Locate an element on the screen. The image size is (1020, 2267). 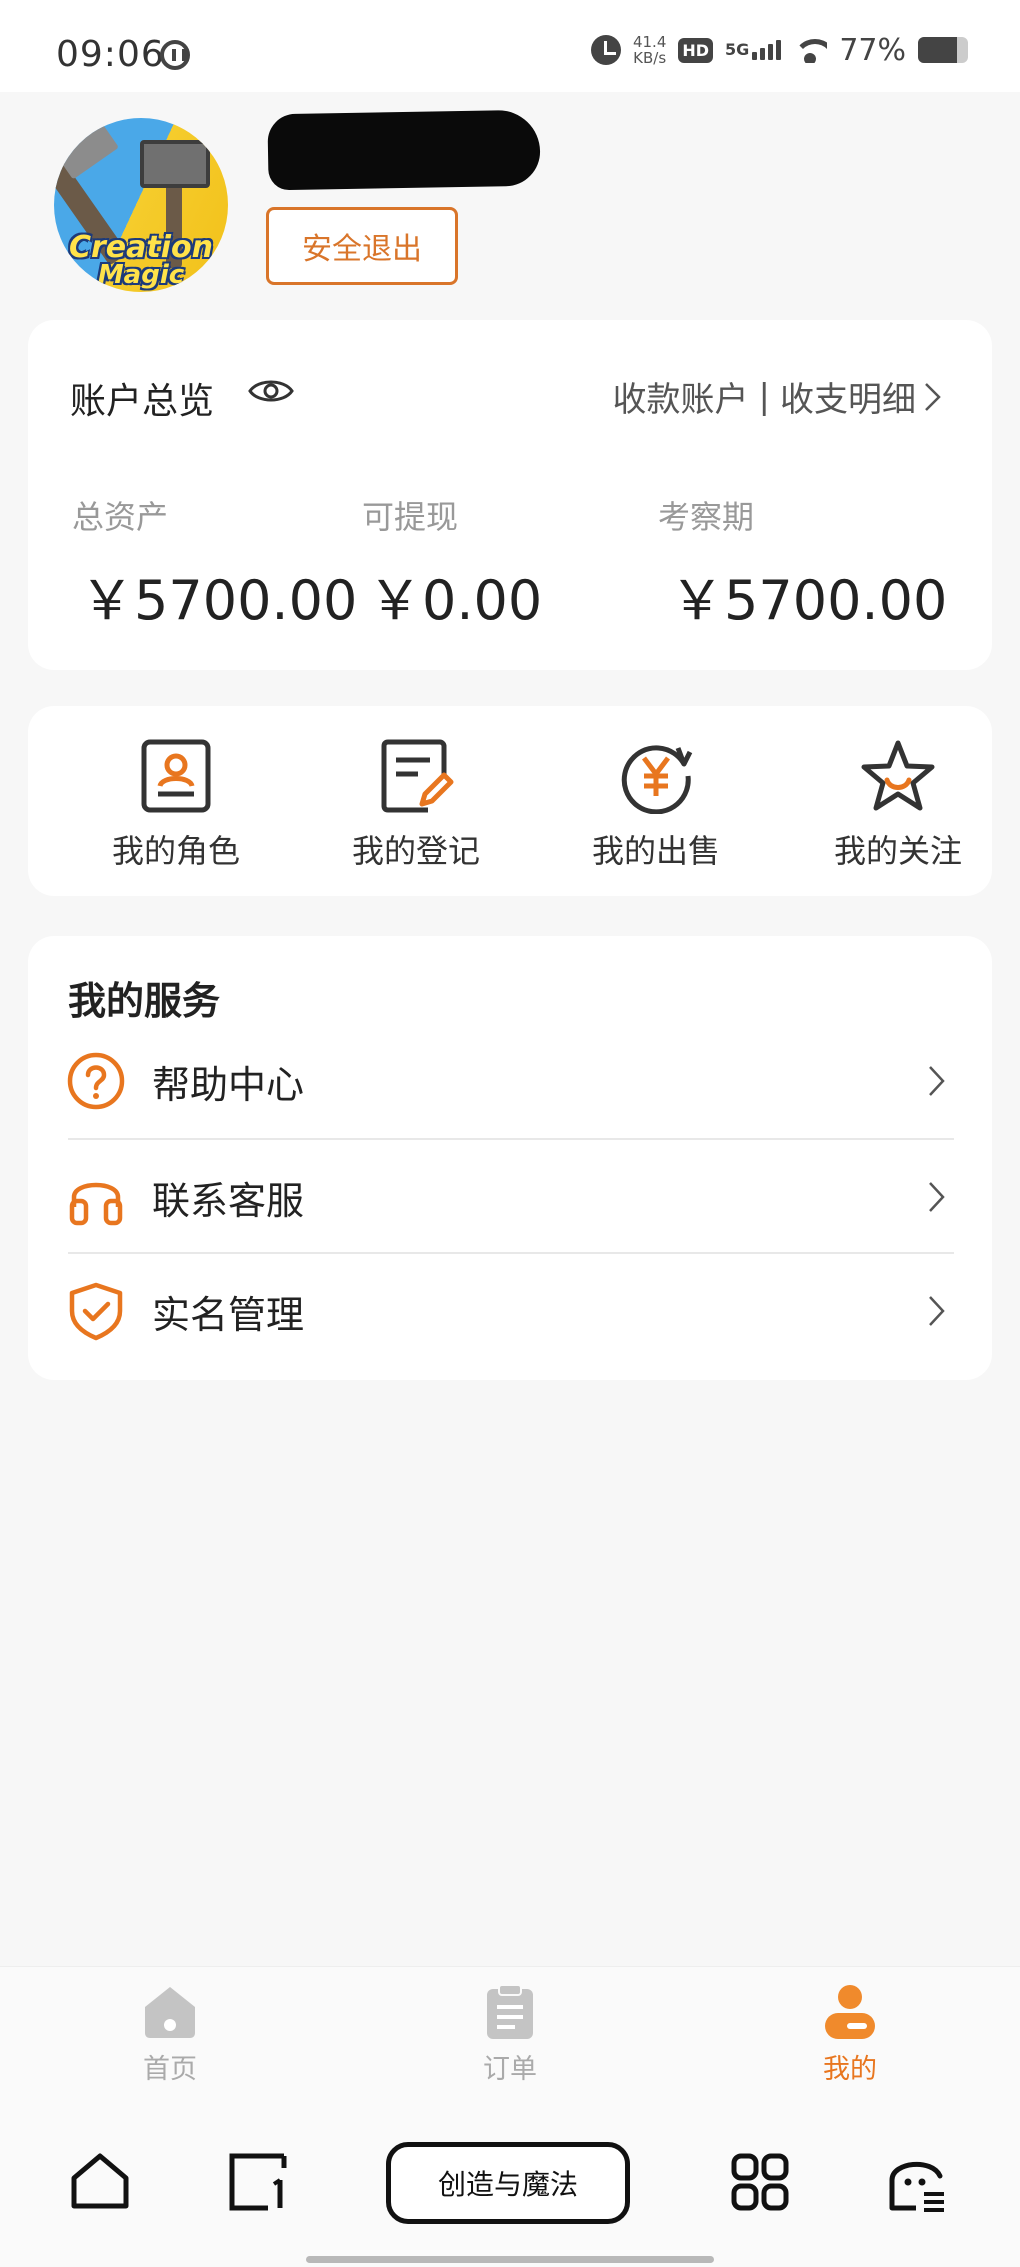
headset-icon is located at coordinates (96, 1204).